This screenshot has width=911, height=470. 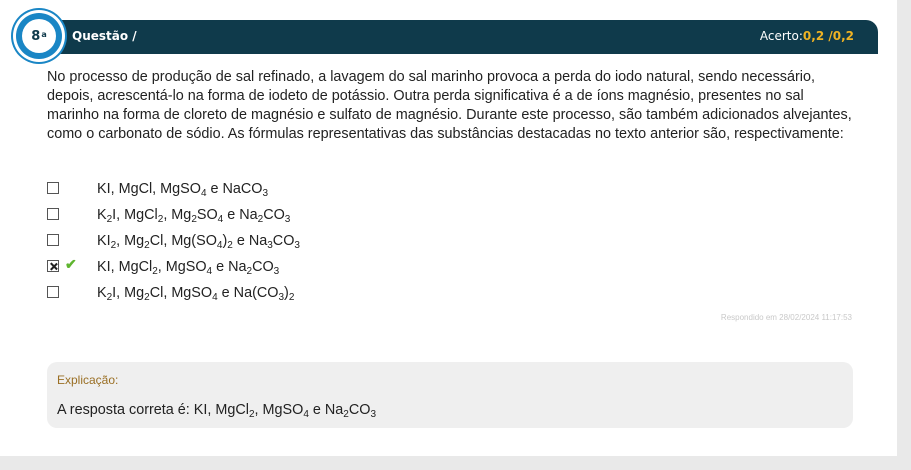 I want to click on formula-text: e Na(CO, so click(x=248, y=293).